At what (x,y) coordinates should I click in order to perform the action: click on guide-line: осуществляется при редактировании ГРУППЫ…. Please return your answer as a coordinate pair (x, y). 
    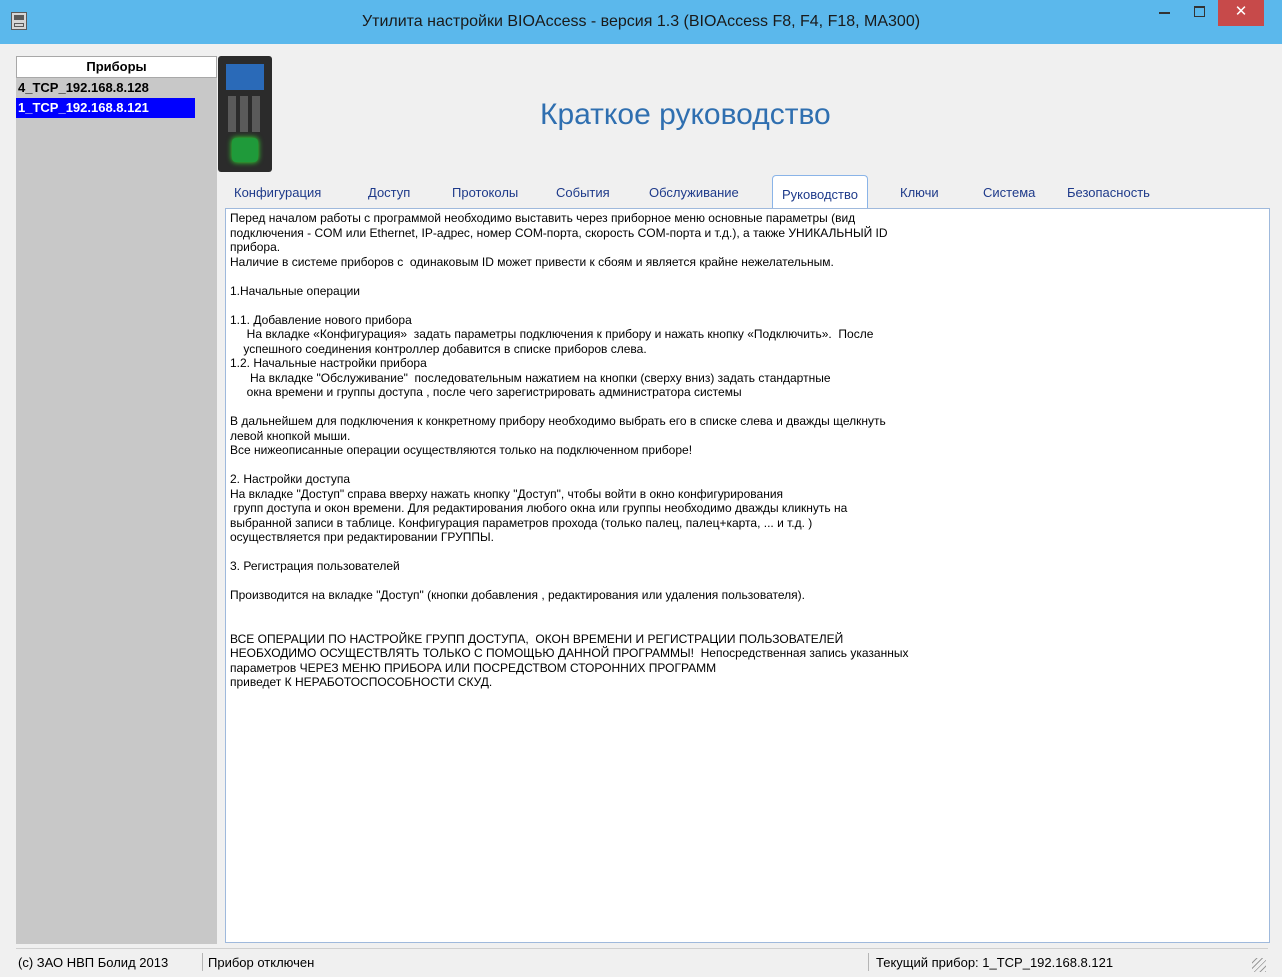
    Looking at the image, I should click on (362, 537).